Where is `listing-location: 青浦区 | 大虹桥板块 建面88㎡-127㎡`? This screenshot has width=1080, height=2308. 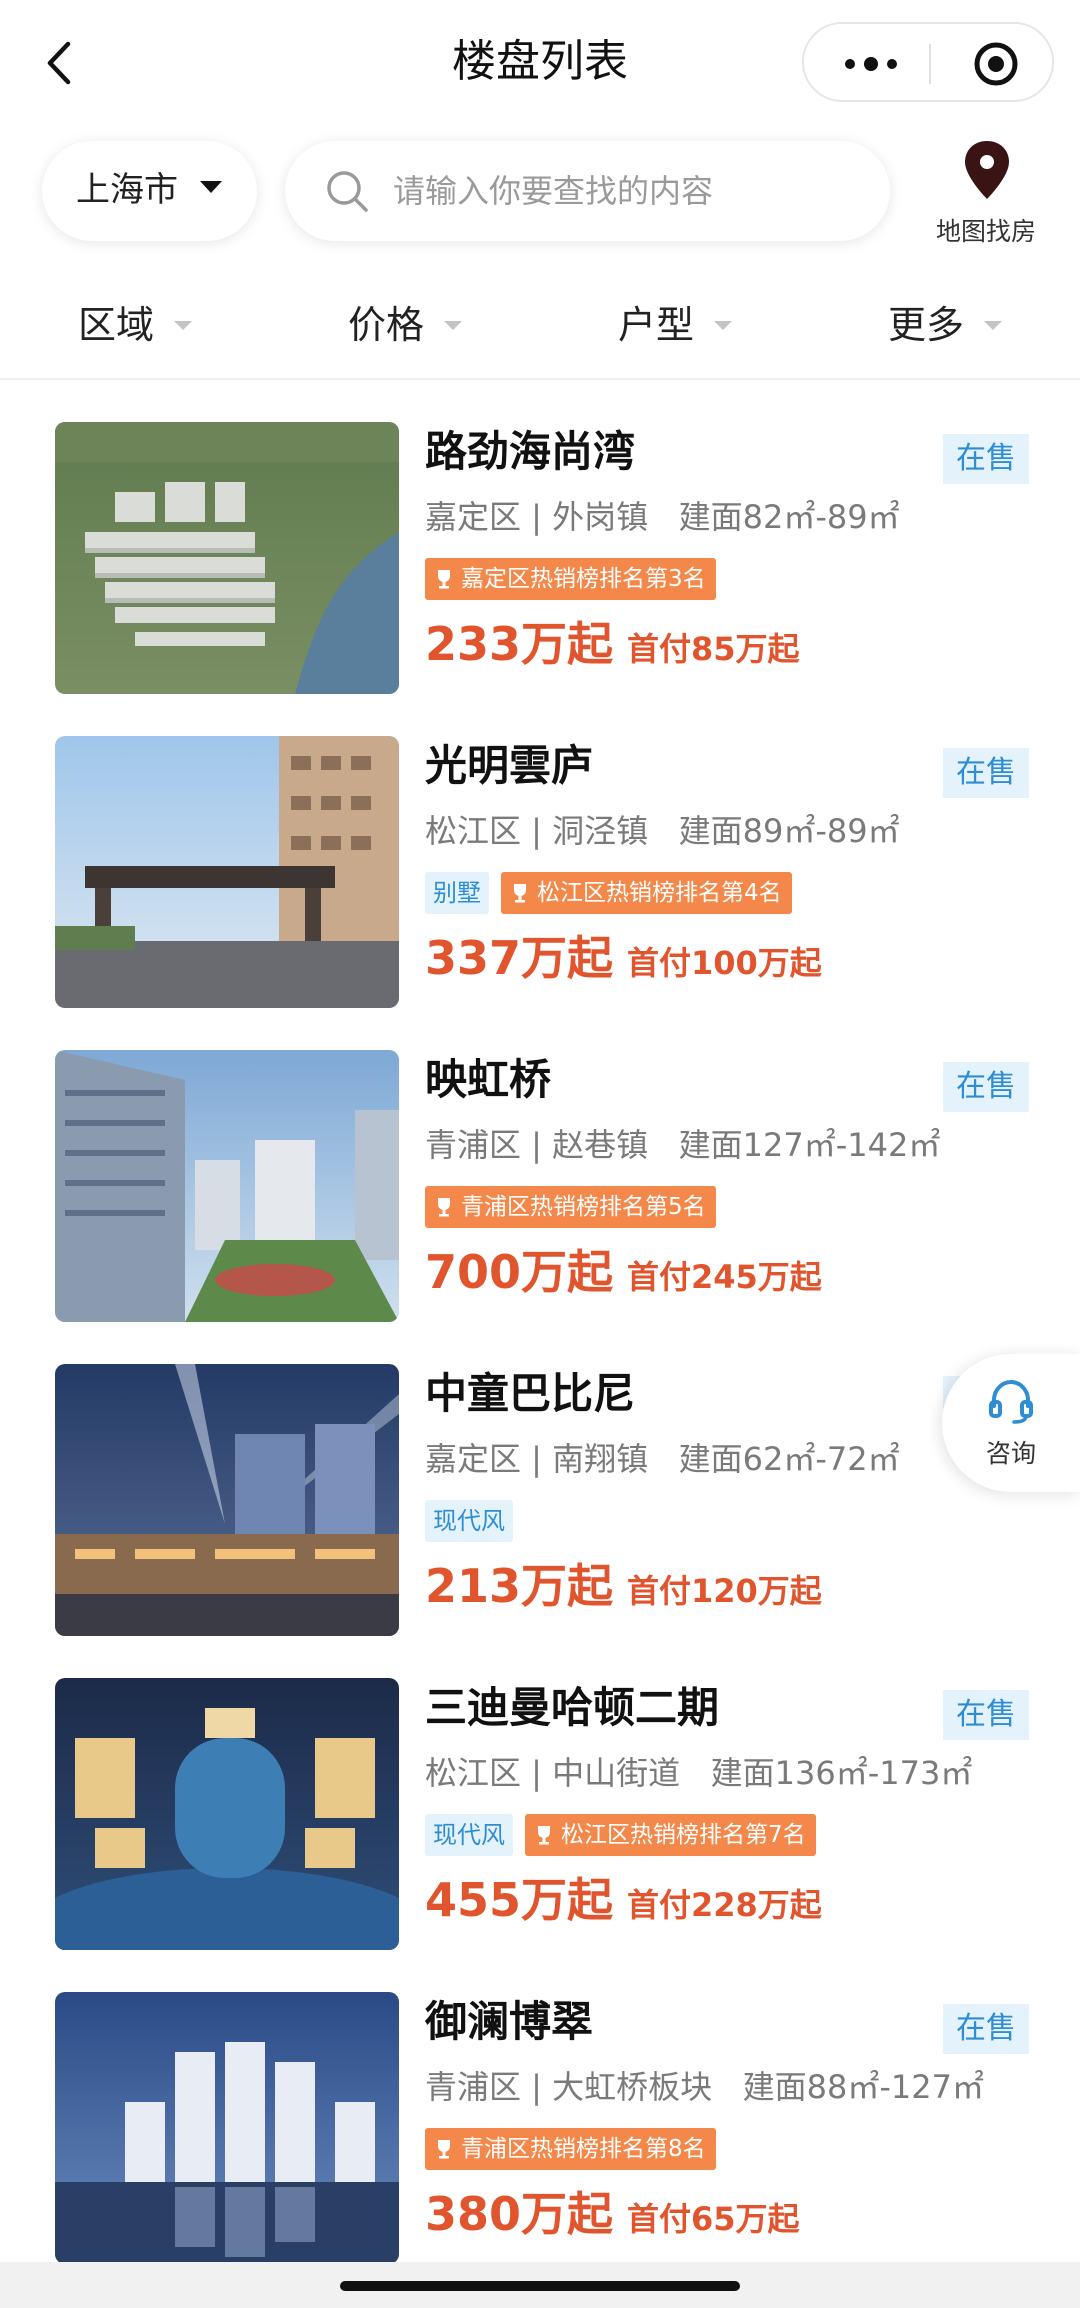
listing-location: 青浦区 | 大虹桥板块 建面88㎡-127㎡ is located at coordinates (704, 2087).